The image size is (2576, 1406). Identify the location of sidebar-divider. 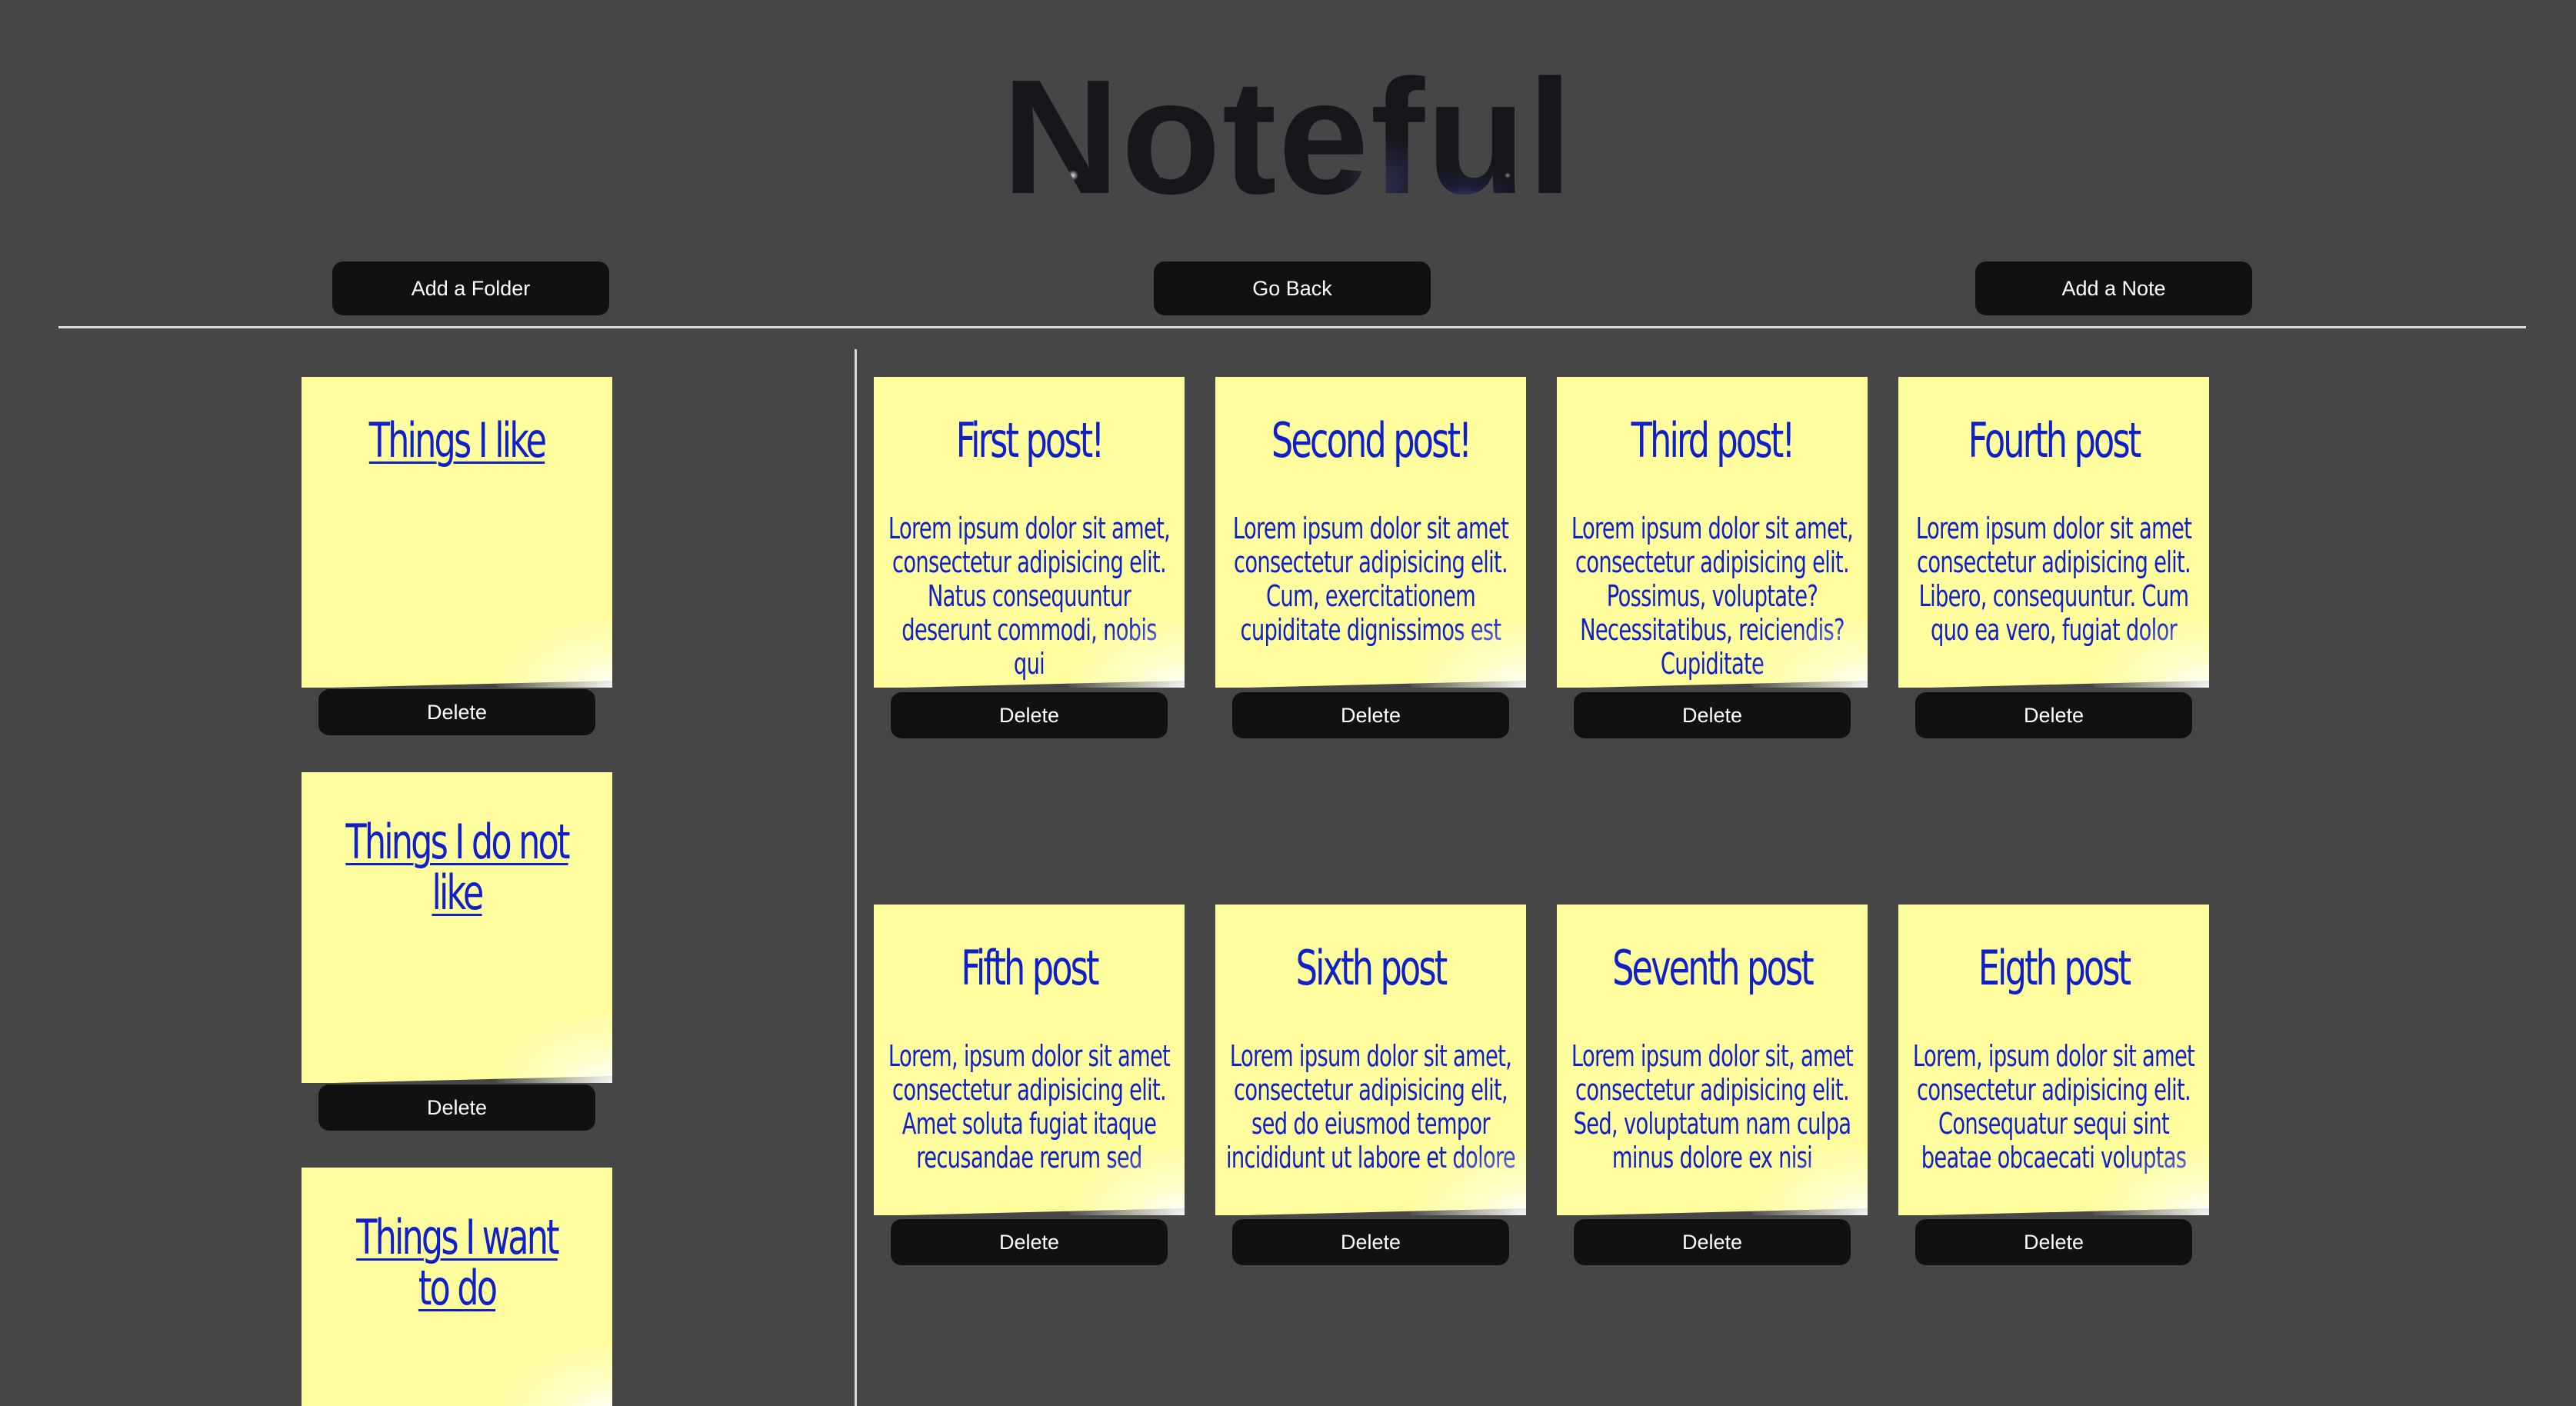
(856, 877).